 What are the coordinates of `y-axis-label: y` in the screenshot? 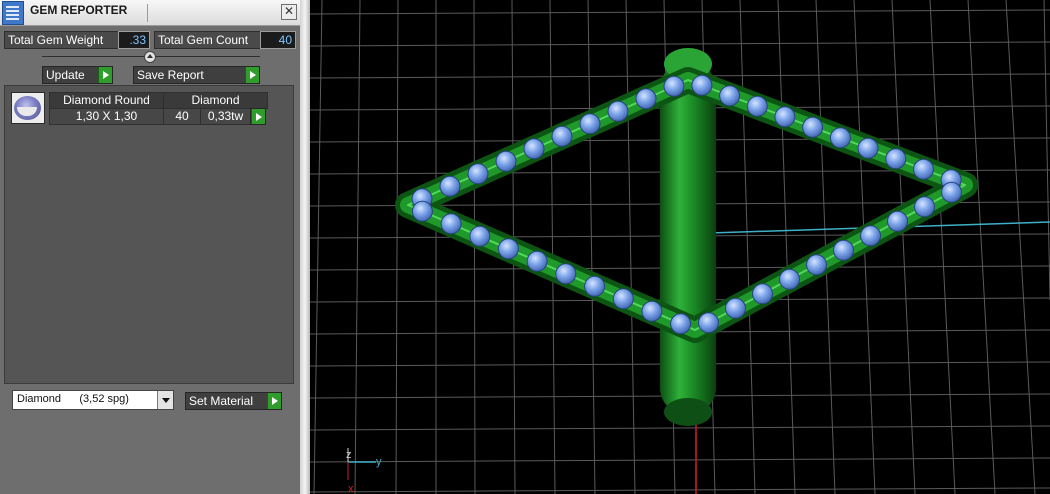 It's located at (379, 462).